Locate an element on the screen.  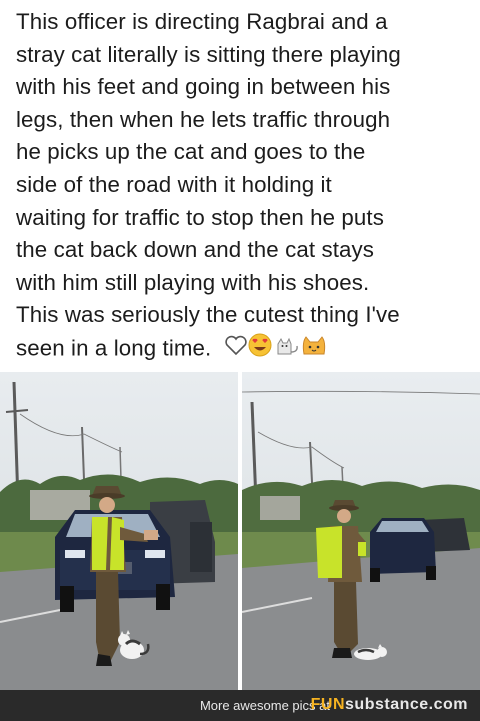
cat-icon is located at coordinates (287, 346).